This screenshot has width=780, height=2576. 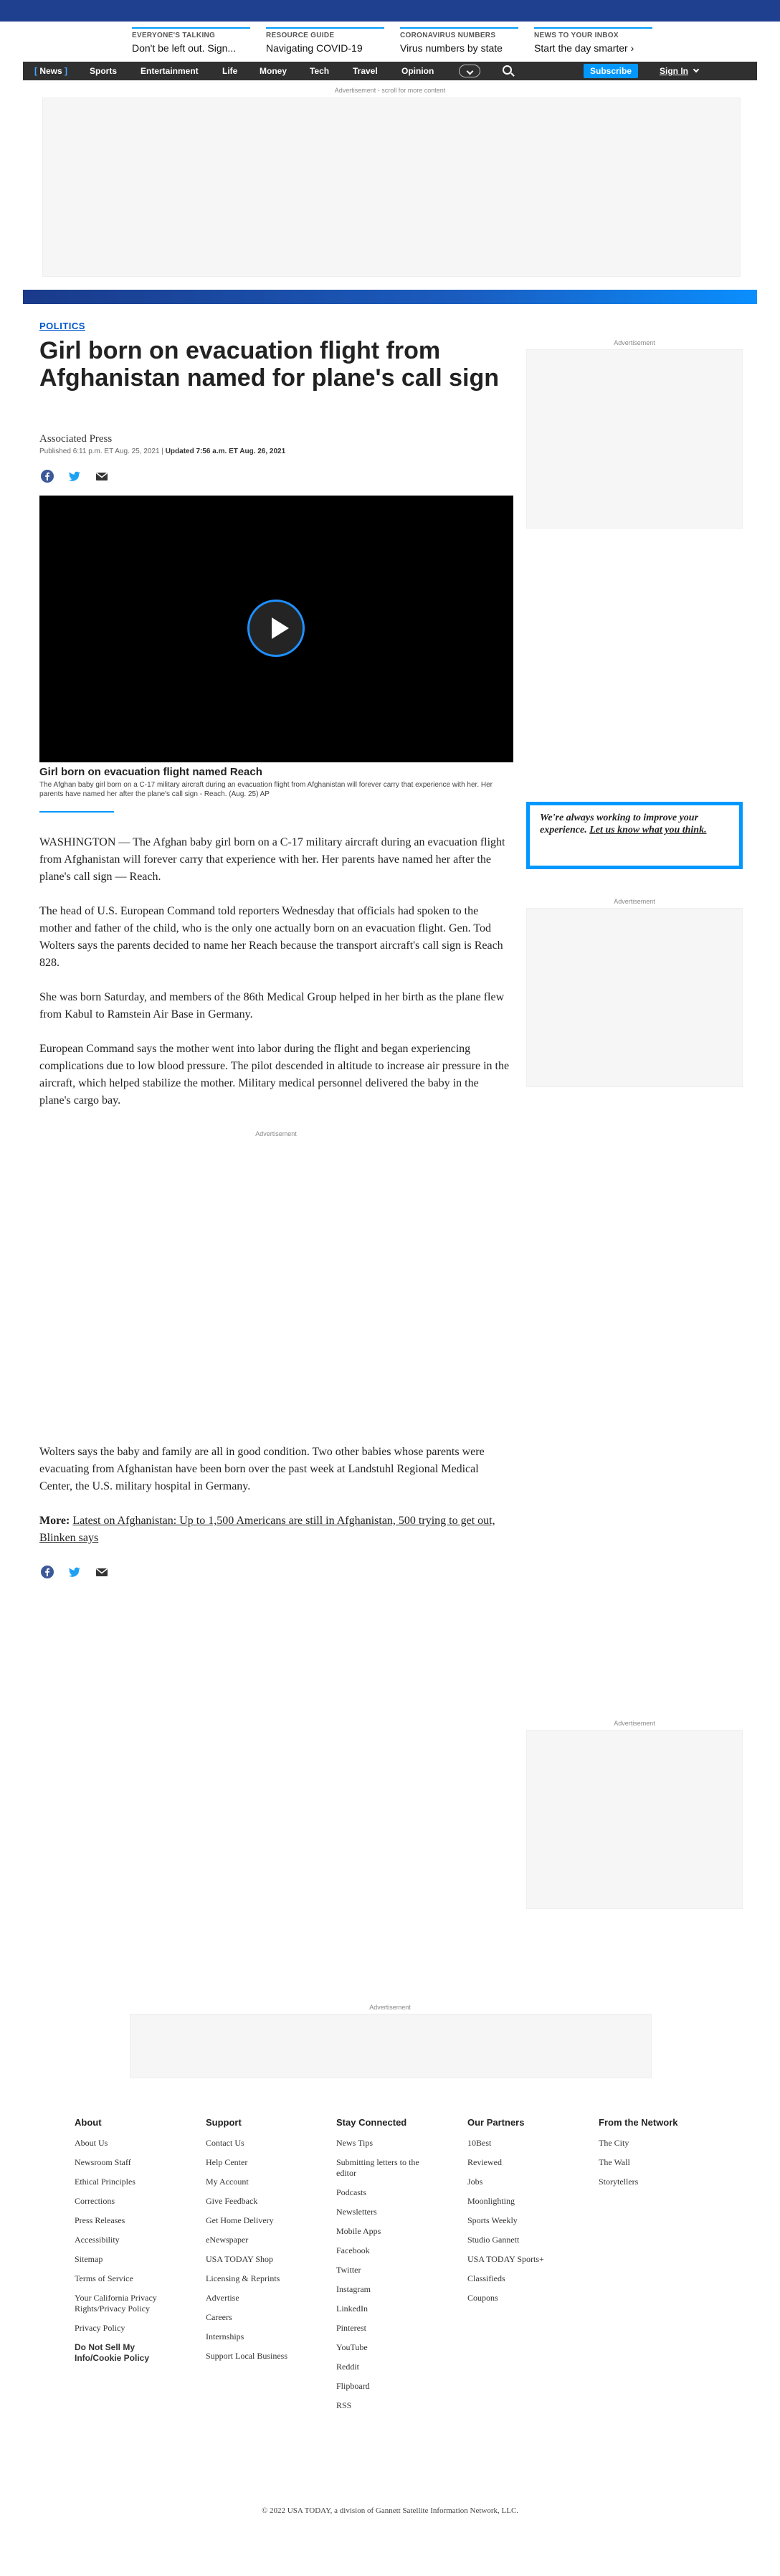 I want to click on footer-link: Sitemap, so click(x=139, y=2259).